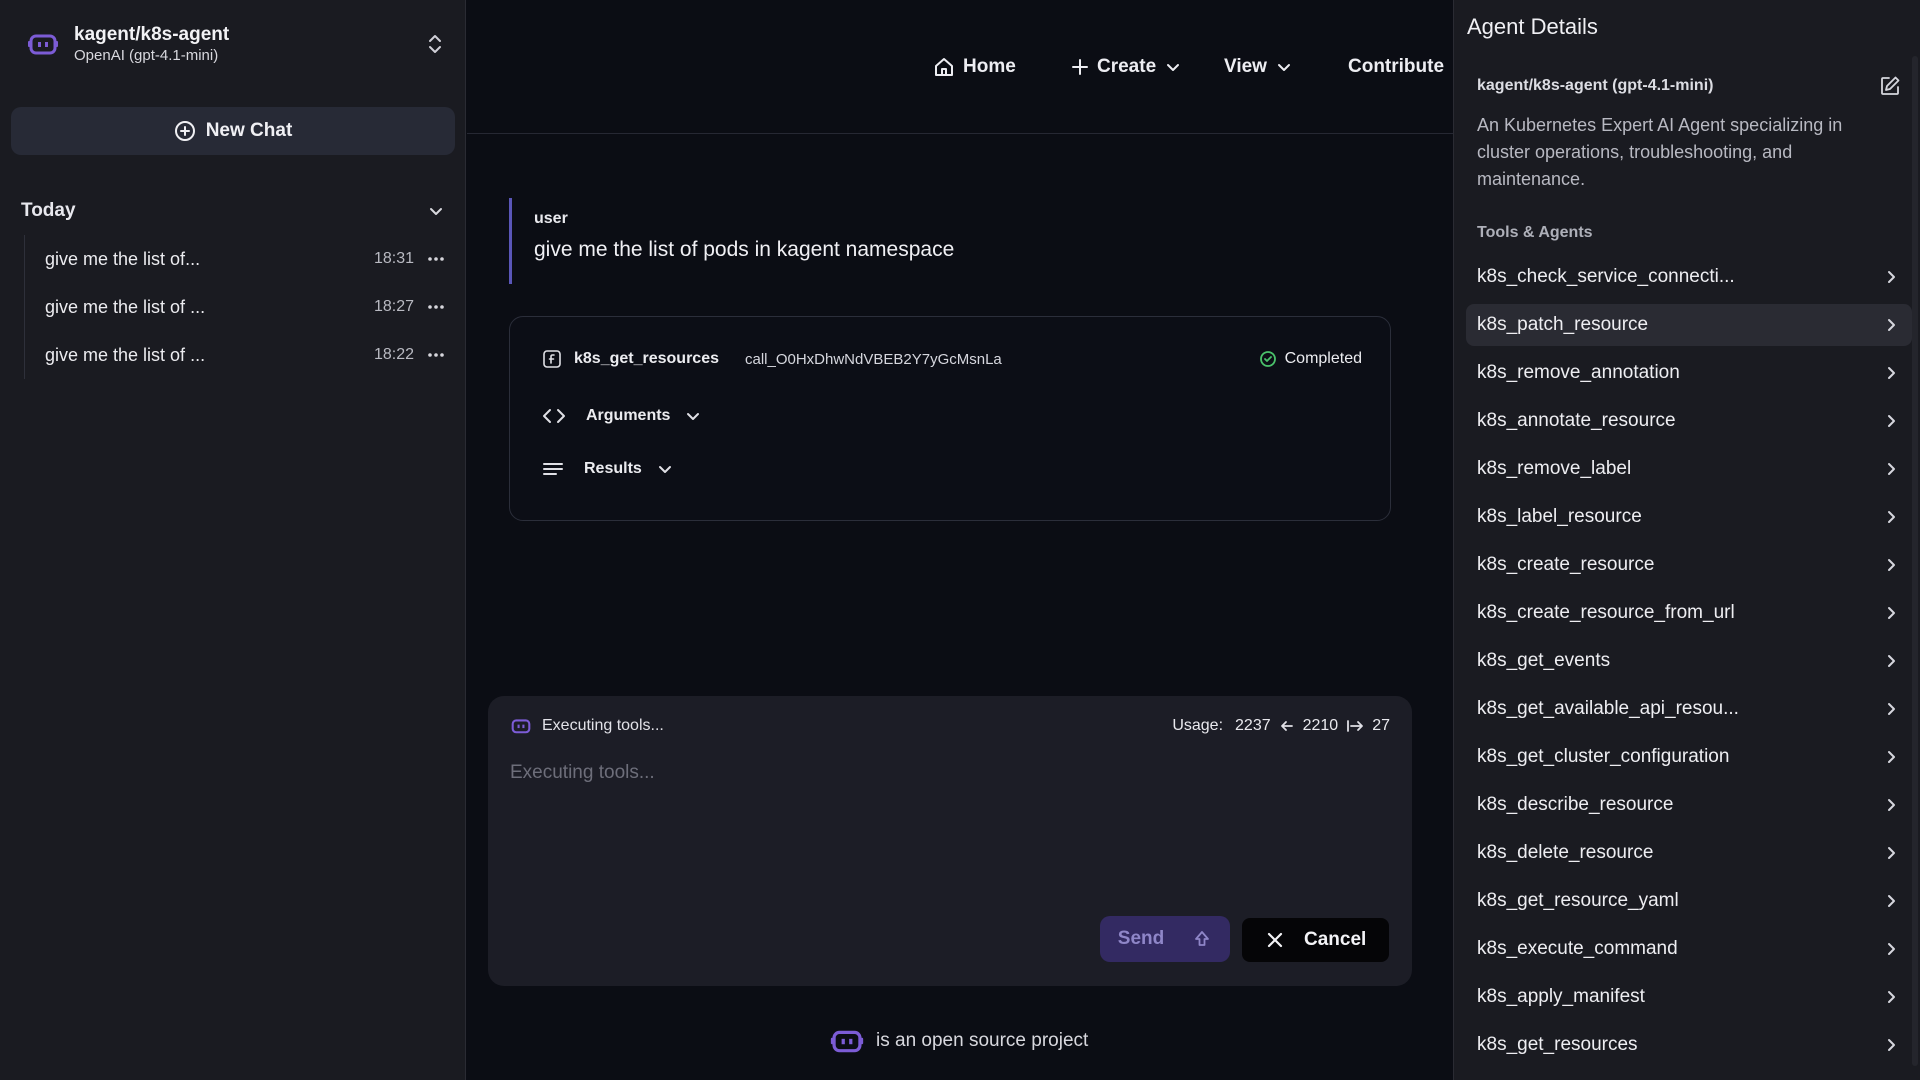  I want to click on tool-status: Completed, so click(1310, 359).